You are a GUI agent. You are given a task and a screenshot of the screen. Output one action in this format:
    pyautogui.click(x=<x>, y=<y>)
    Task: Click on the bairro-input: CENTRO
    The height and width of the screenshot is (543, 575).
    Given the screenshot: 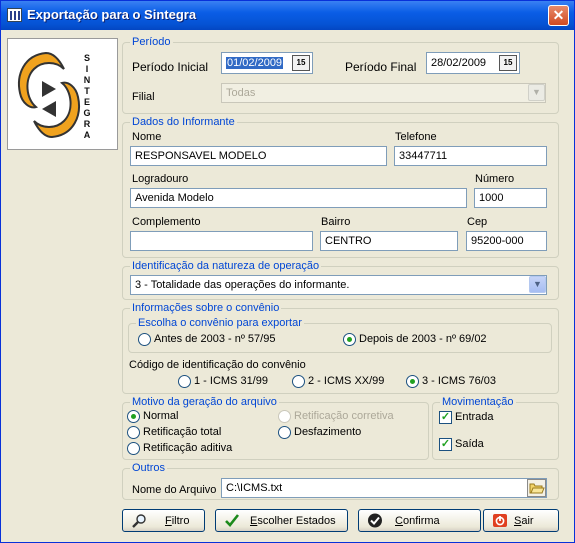 What is the action you would take?
    pyautogui.click(x=389, y=241)
    